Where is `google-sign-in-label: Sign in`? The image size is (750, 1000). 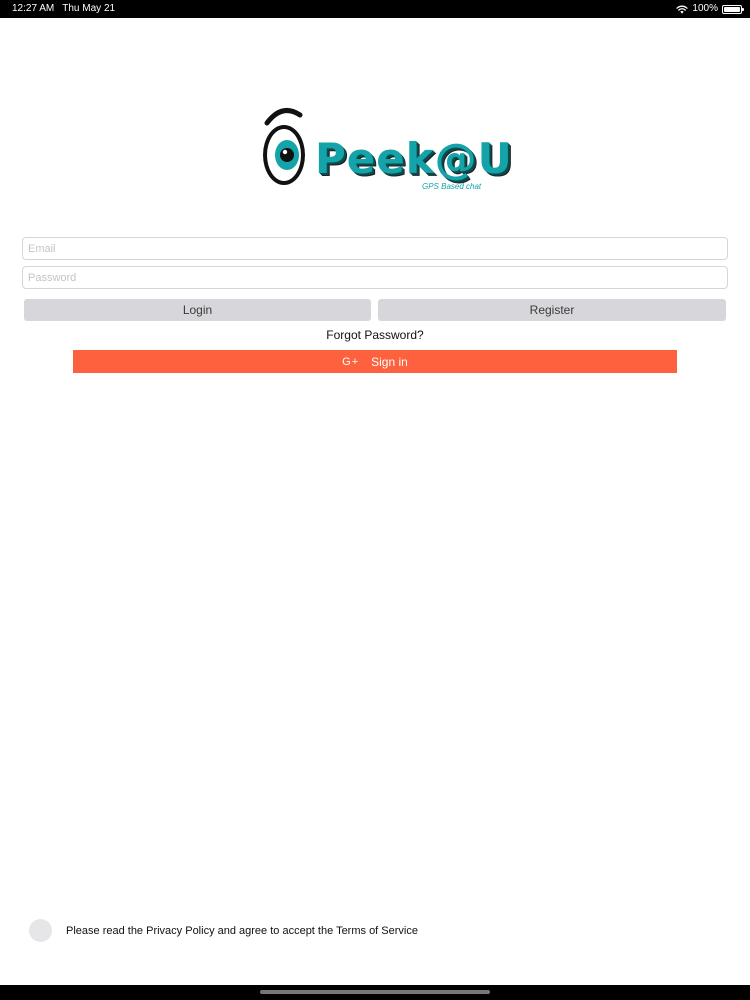
google-sign-in-label: Sign in is located at coordinates (389, 361).